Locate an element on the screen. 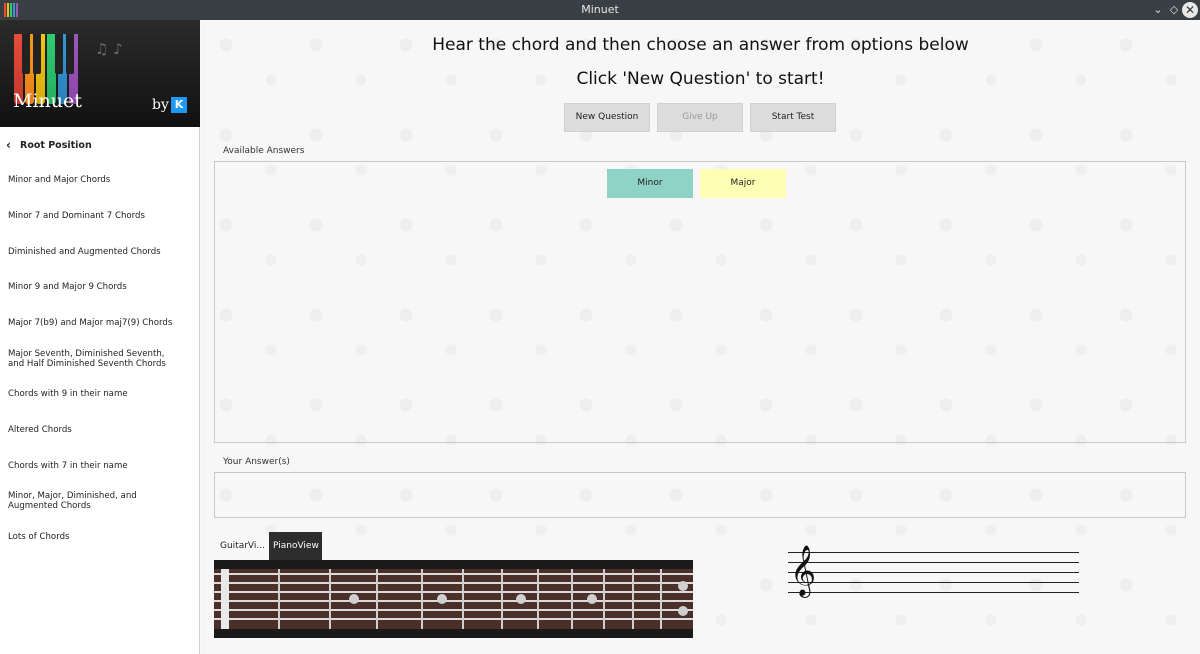 Image resolution: width=1200 pixels, height=654 pixels. music-notes-icon: ♫ ♪ is located at coordinates (109, 49).